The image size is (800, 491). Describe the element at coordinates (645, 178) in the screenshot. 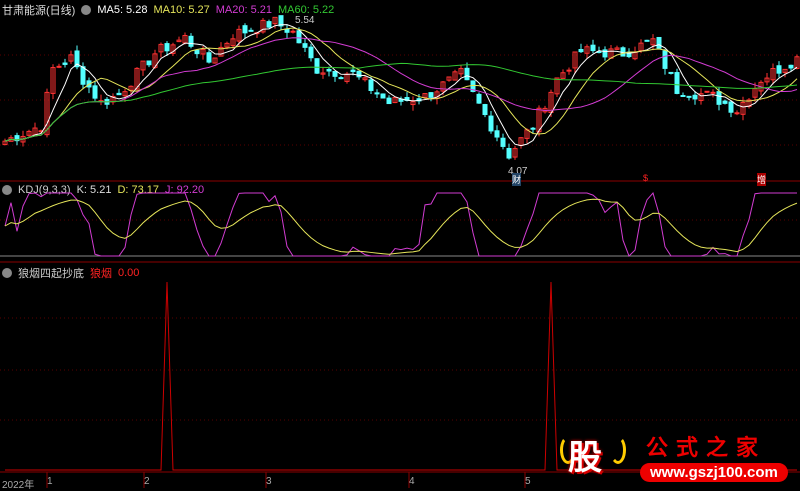

I see `marker-dollar: $` at that location.